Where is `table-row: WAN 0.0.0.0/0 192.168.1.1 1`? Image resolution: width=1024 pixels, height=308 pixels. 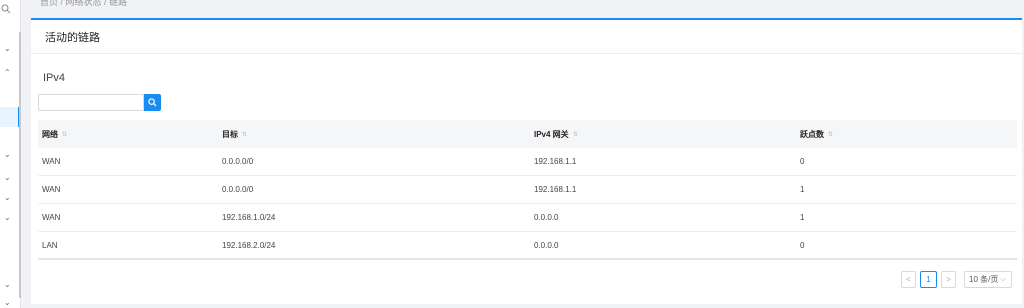
table-row: WAN 0.0.0.0/0 192.168.1.1 1 is located at coordinates (527, 190).